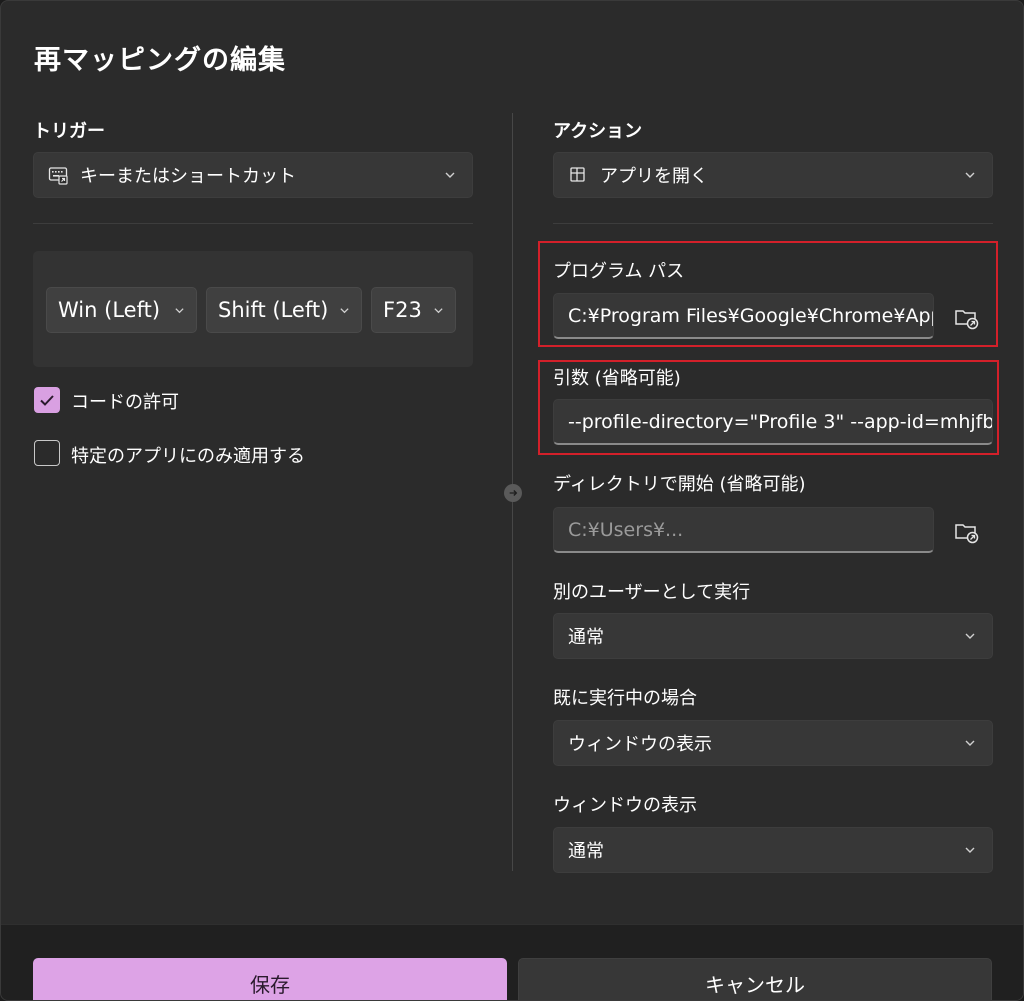  I want to click on program-path-label: プログラム パス, so click(619, 271).